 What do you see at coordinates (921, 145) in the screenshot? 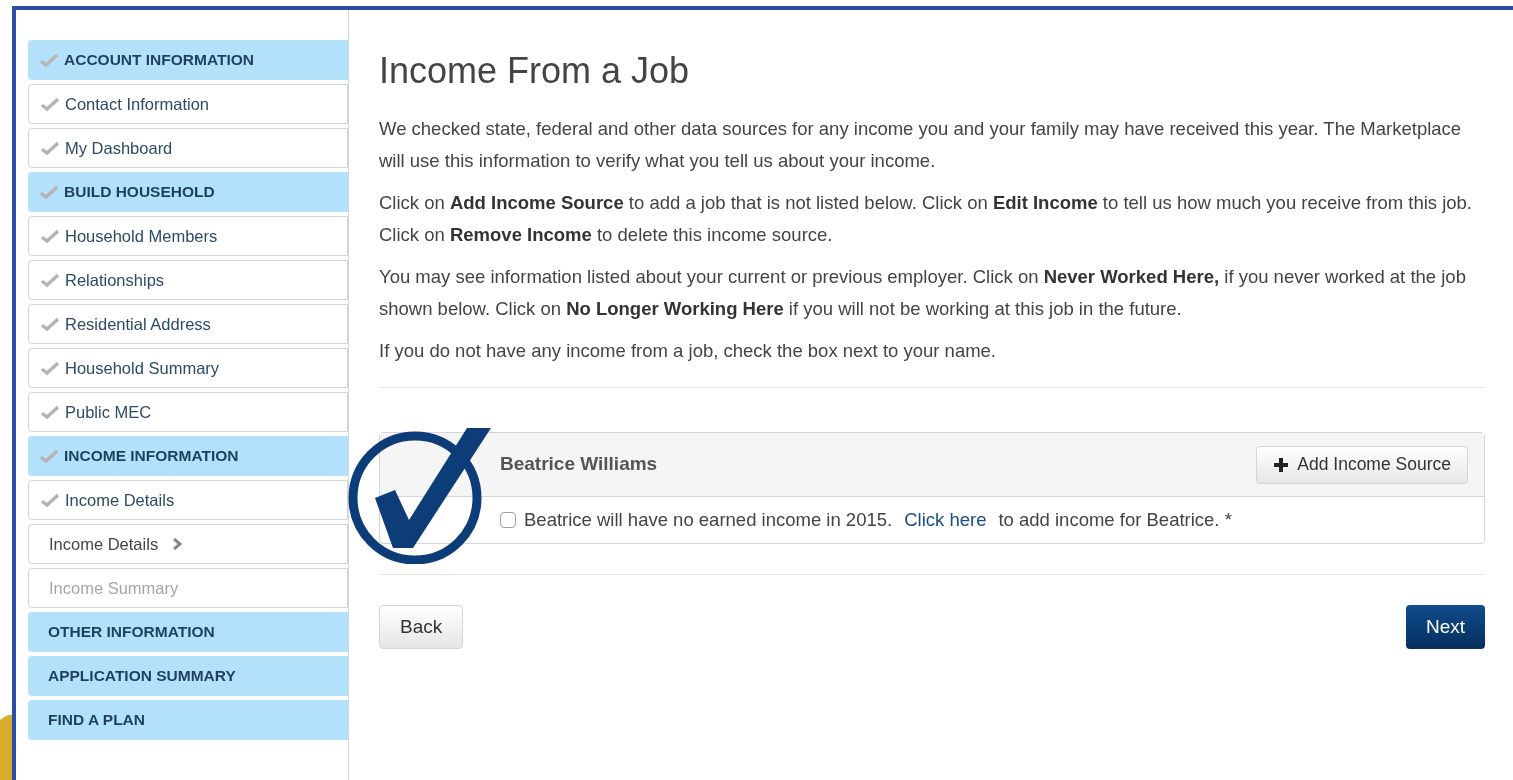
I see `paragraph: We checked state, federal and other data sources for any income you and your family may have received this year. The Marketplace will use this information to verify what you tell us about your income.` at bounding box center [921, 145].